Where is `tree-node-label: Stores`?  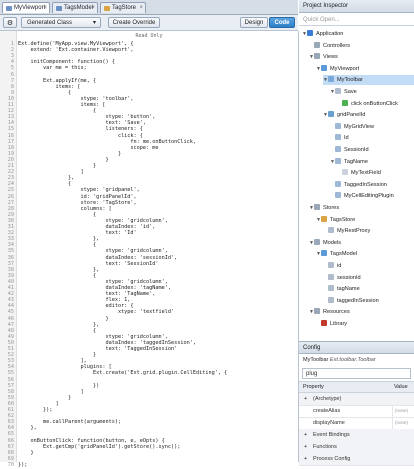 tree-node-label: Stores is located at coordinates (331, 208).